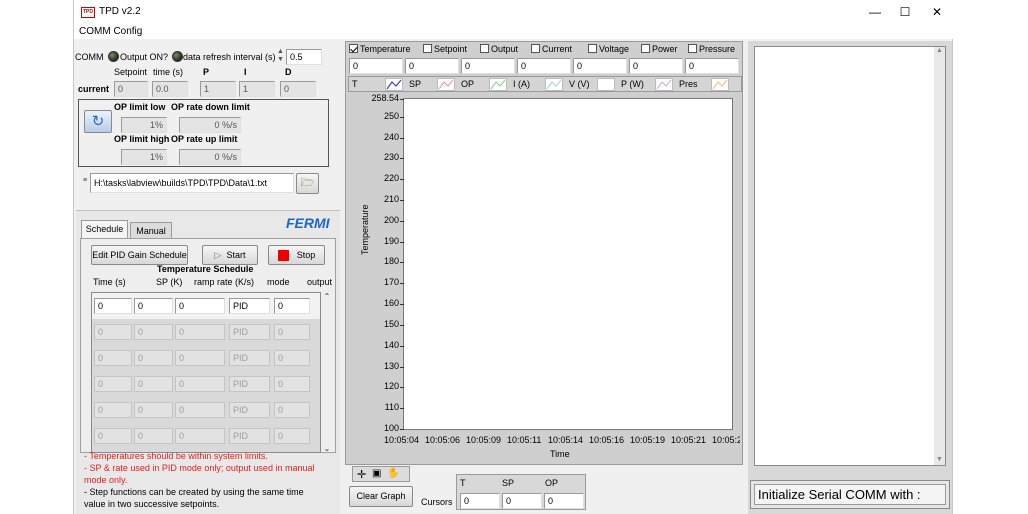 The height and width of the screenshot is (514, 1028). Describe the element at coordinates (391, 428) in the screenshot. I see `y-tick-label: 100` at that location.